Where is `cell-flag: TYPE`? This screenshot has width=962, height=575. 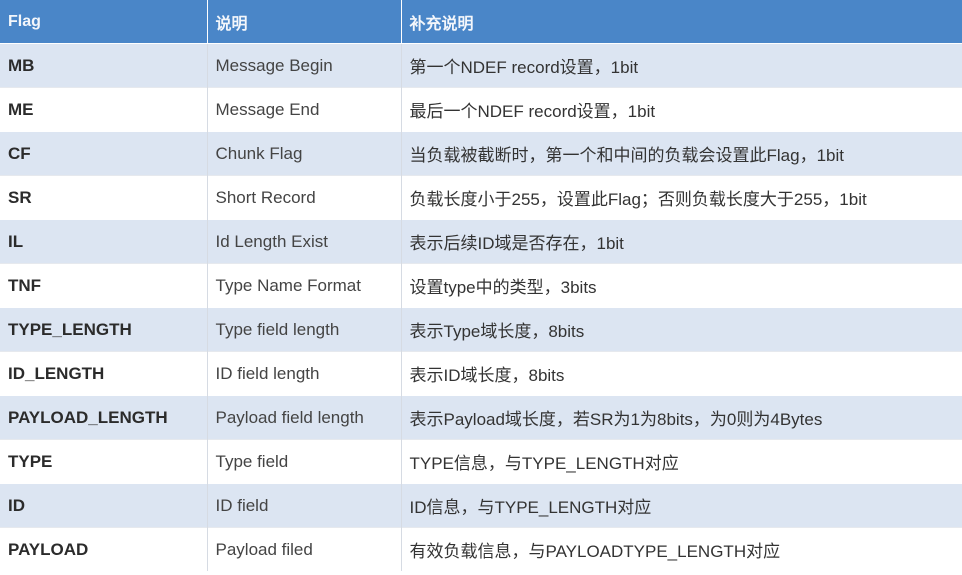
cell-flag: TYPE is located at coordinates (104, 461).